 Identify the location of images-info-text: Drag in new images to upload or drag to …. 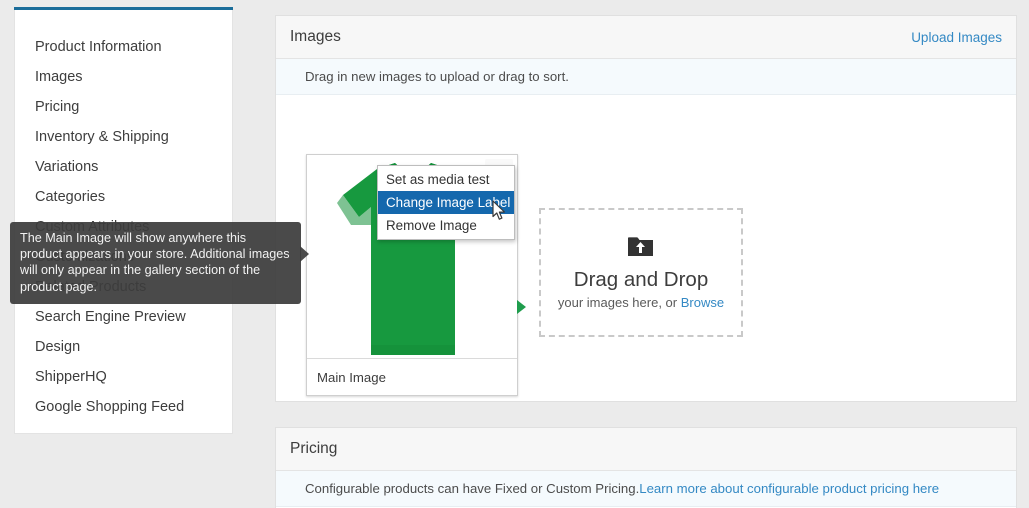
(437, 76).